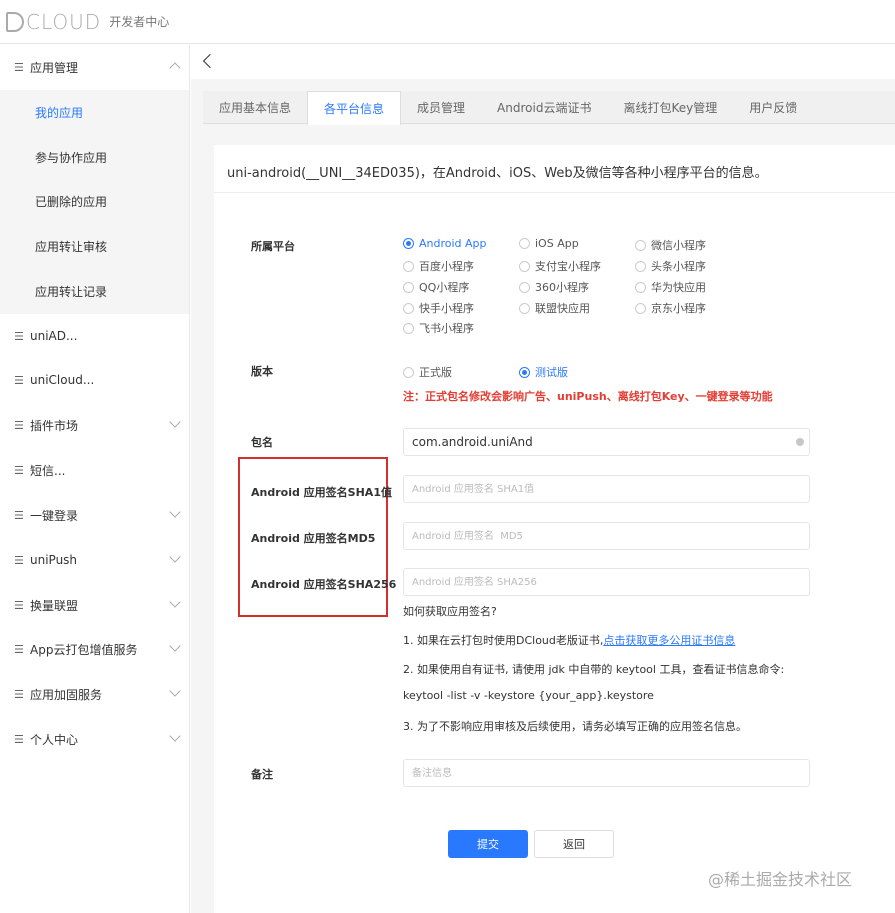 Image resolution: width=895 pixels, height=913 pixels. Describe the element at coordinates (94, 515) in the screenshot. I see `sidebar-item-one-click-login: ☰ 一键登录` at that location.